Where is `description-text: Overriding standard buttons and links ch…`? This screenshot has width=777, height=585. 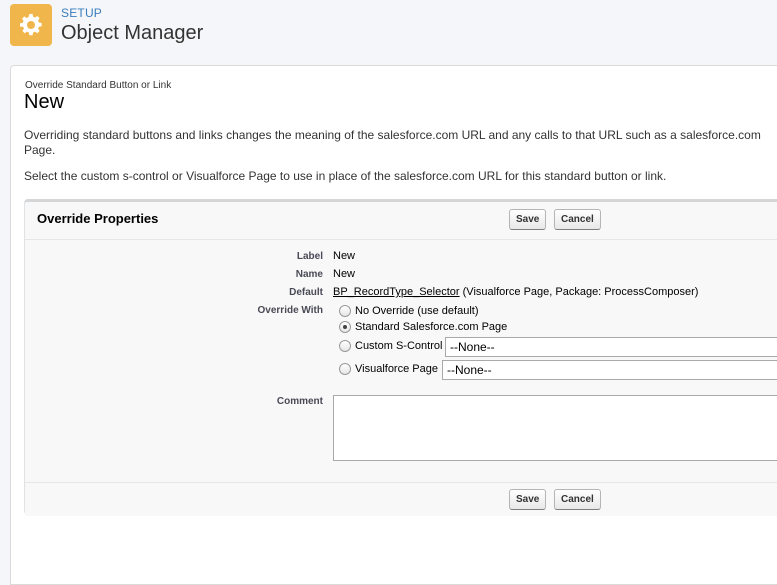
description-text: Overriding standard buttons and links ch… is located at coordinates (392, 142).